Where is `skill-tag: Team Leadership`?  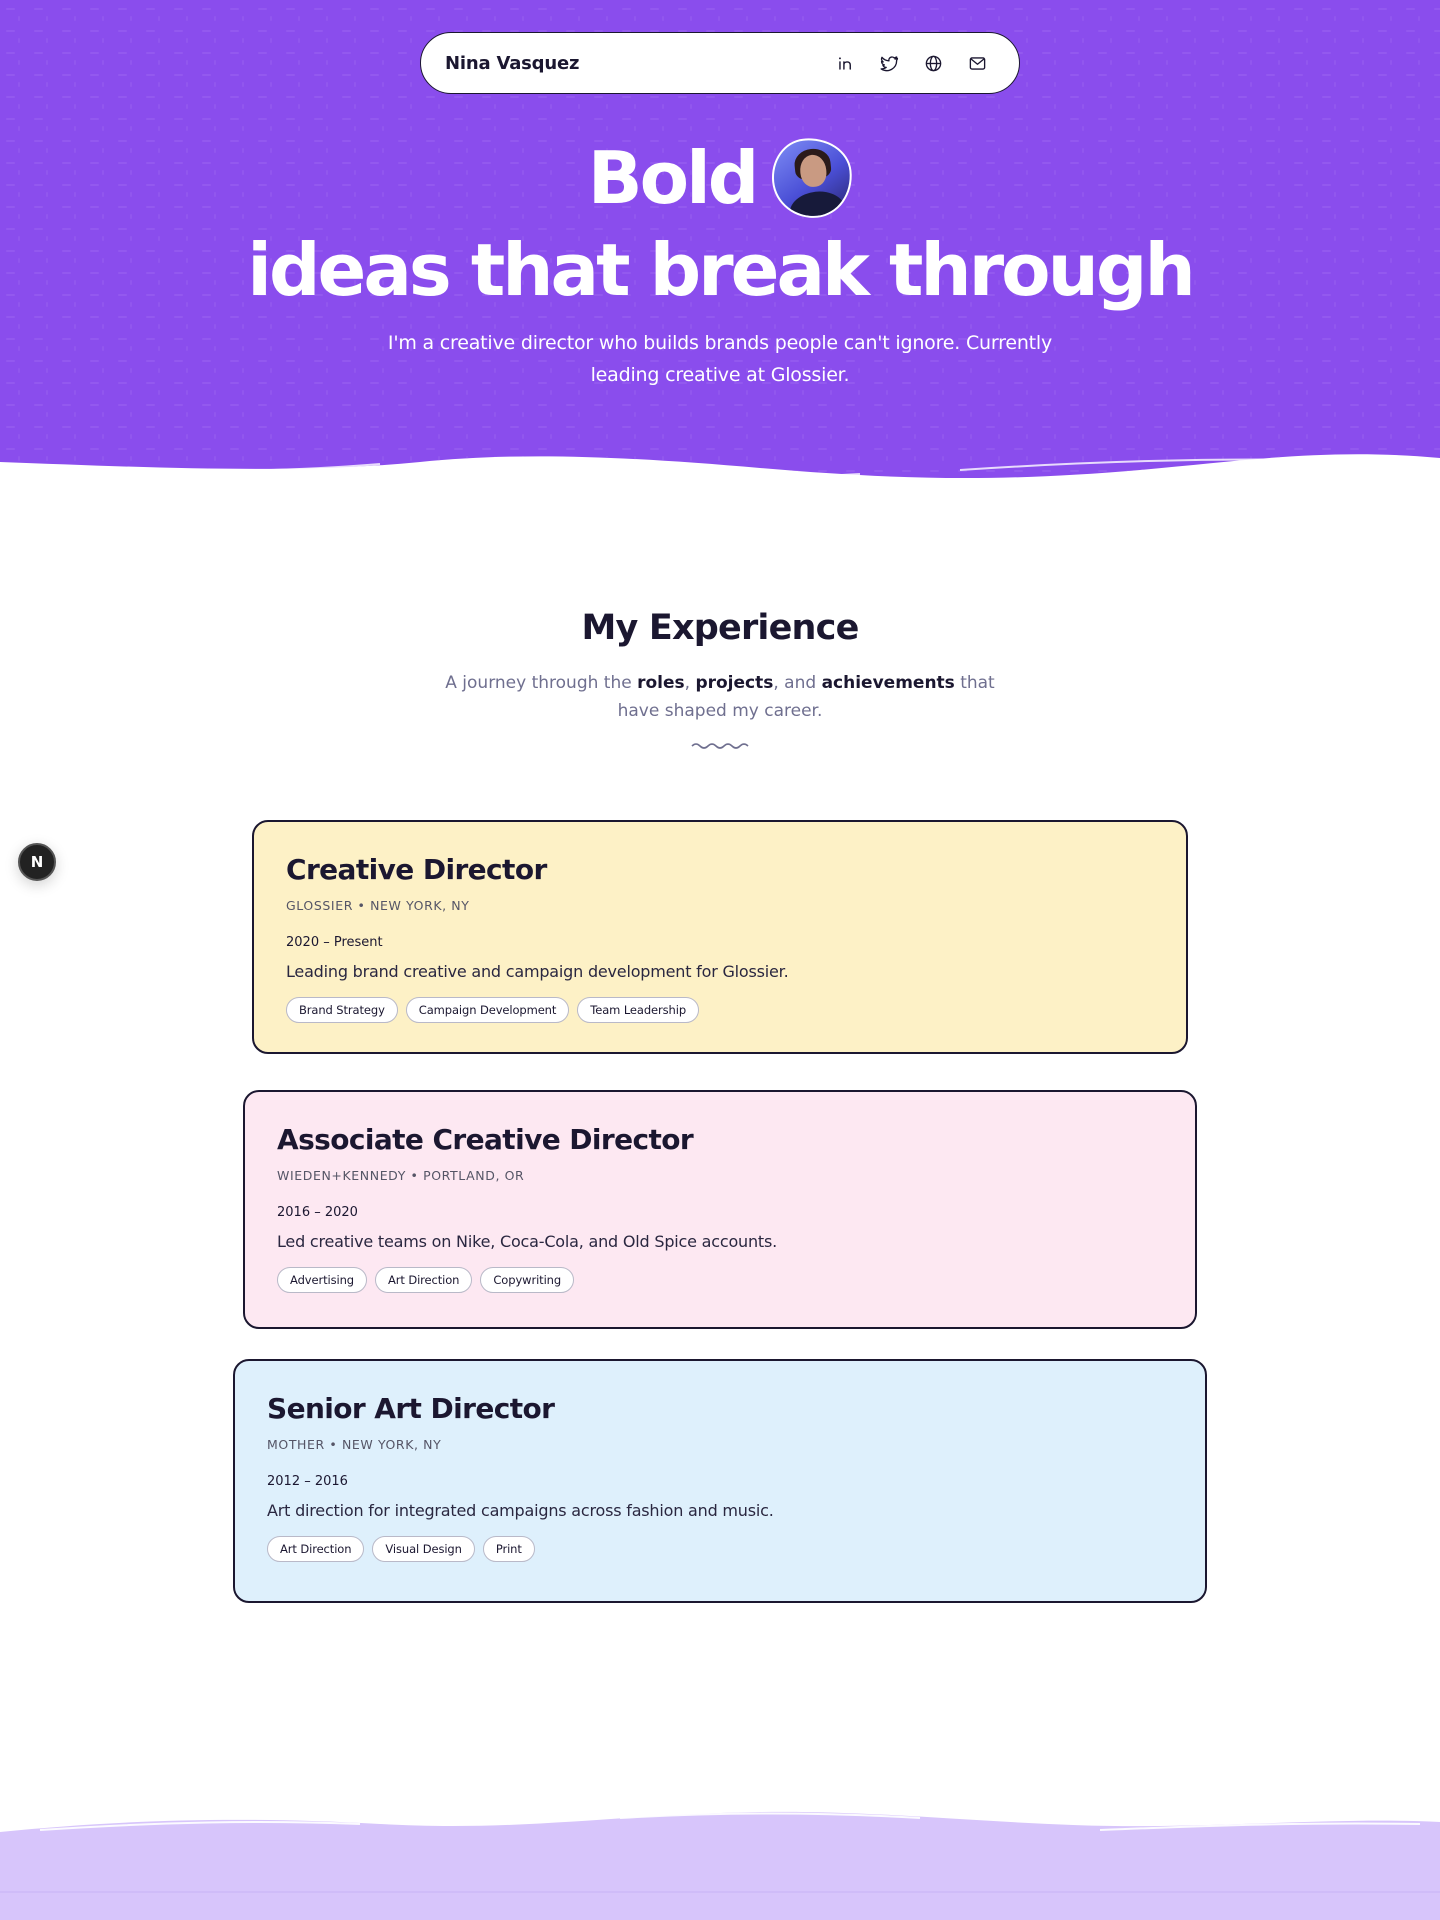 skill-tag: Team Leadership is located at coordinates (638, 1010).